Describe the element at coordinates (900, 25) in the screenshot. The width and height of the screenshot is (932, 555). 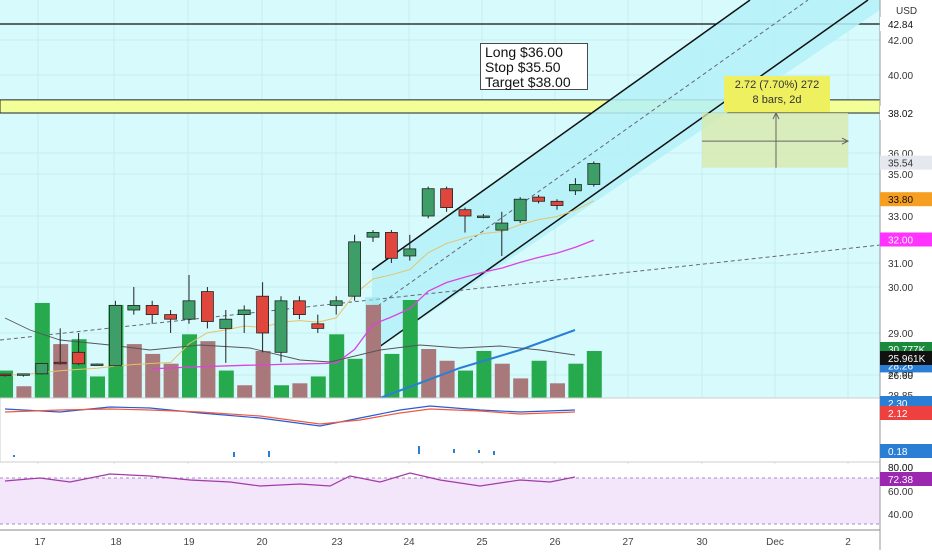
I see `price-tag-label: 42.84` at that location.